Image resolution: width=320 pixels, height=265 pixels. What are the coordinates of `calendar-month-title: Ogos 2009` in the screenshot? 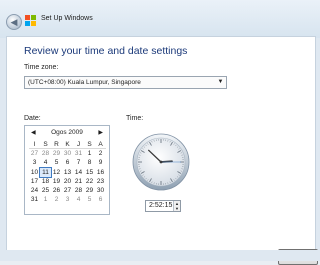 It's located at (67, 133).